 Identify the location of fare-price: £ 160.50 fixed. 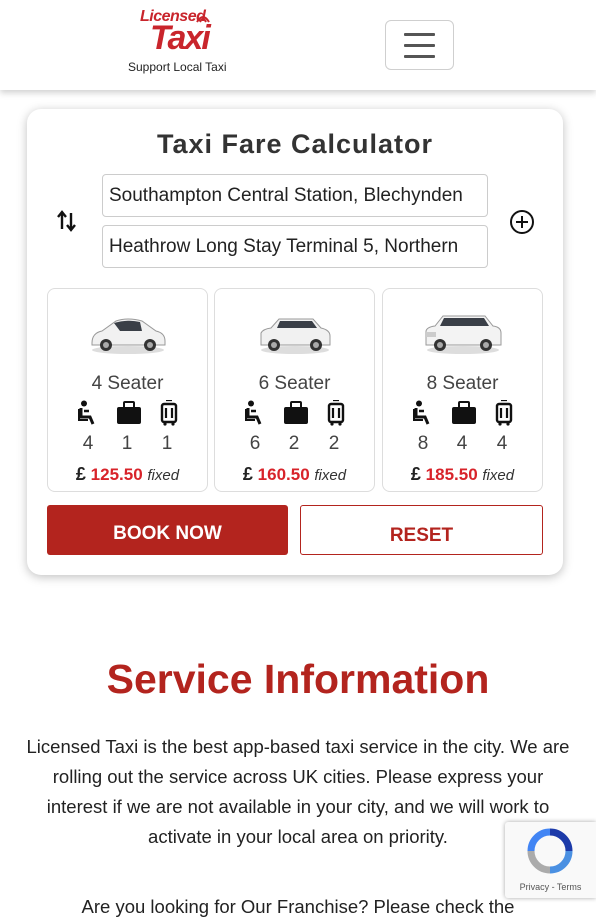
(294, 474).